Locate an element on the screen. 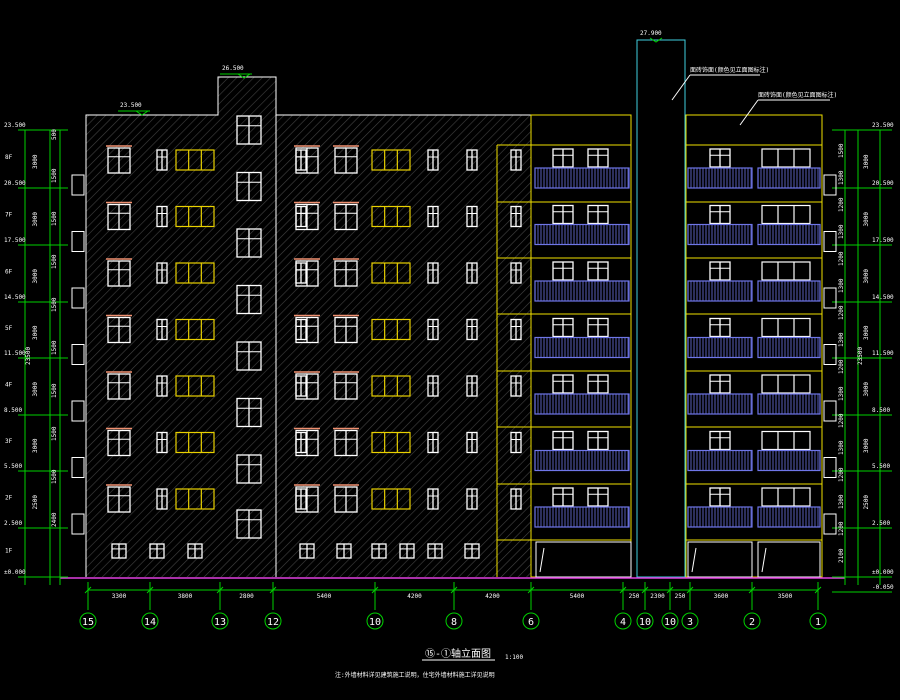 Image resolution: width=900 pixels, height=700 pixels. floor-label: 3F is located at coordinates (9, 441).